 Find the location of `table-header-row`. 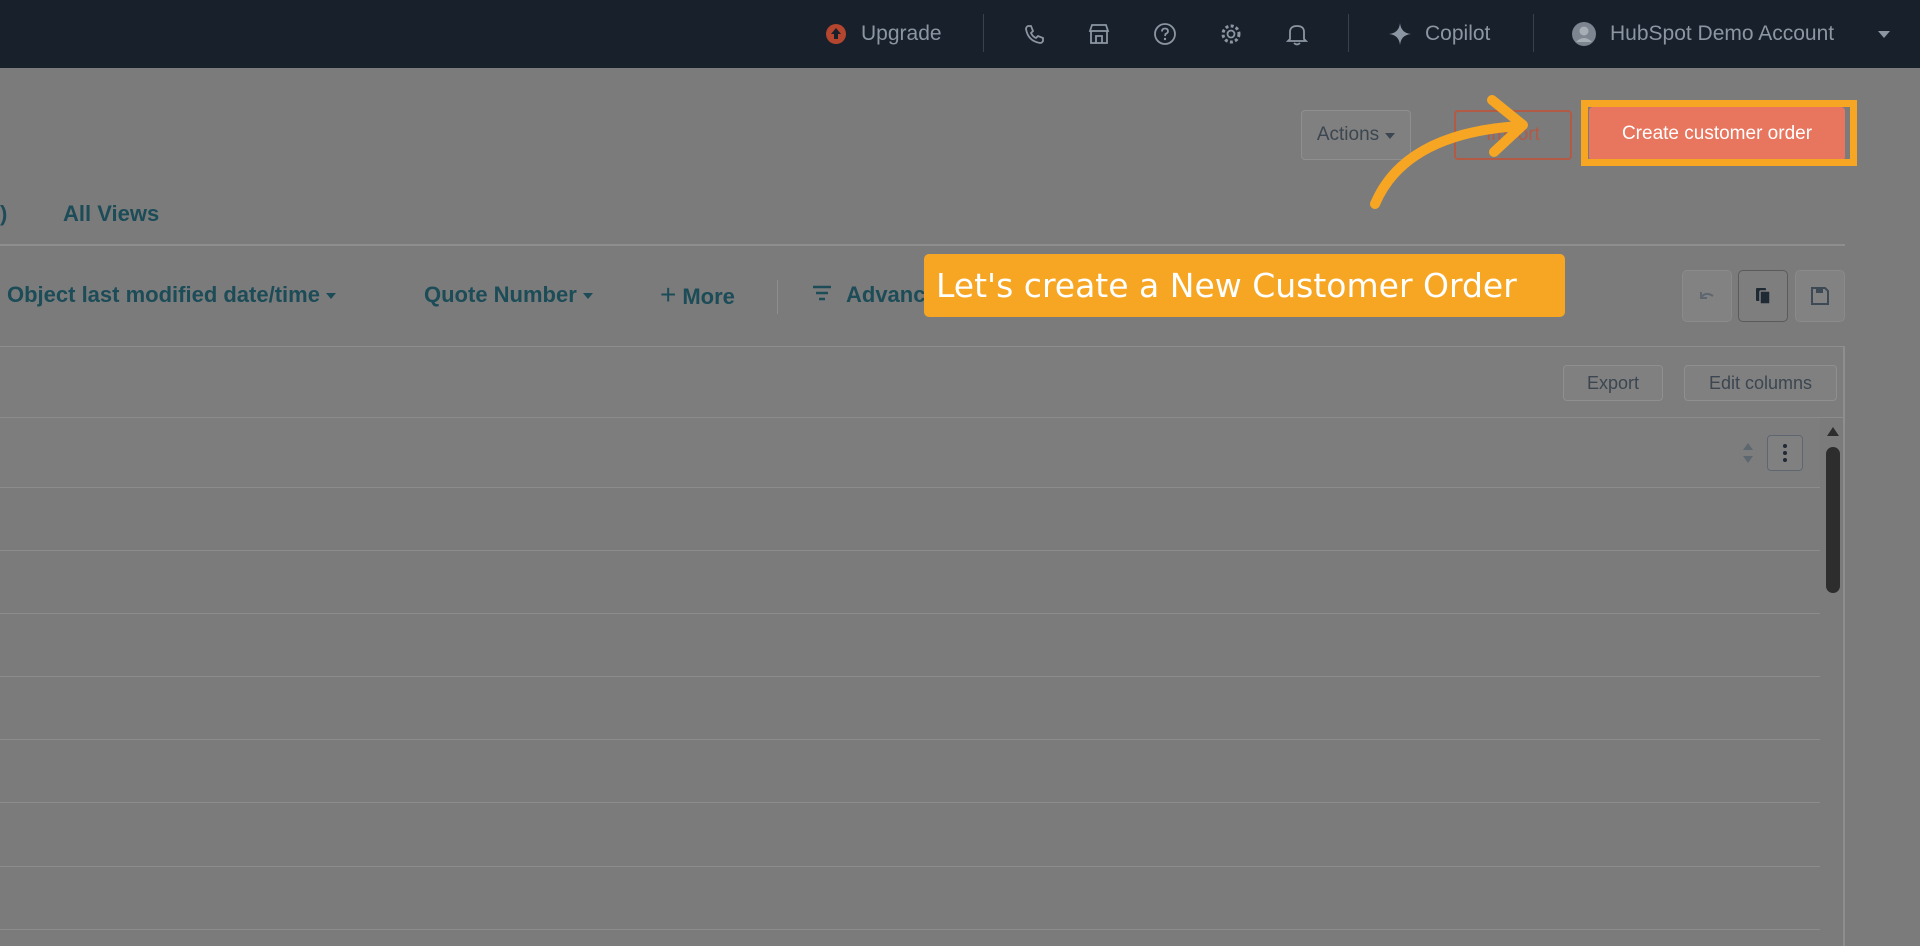

table-header-row is located at coordinates (910, 453).